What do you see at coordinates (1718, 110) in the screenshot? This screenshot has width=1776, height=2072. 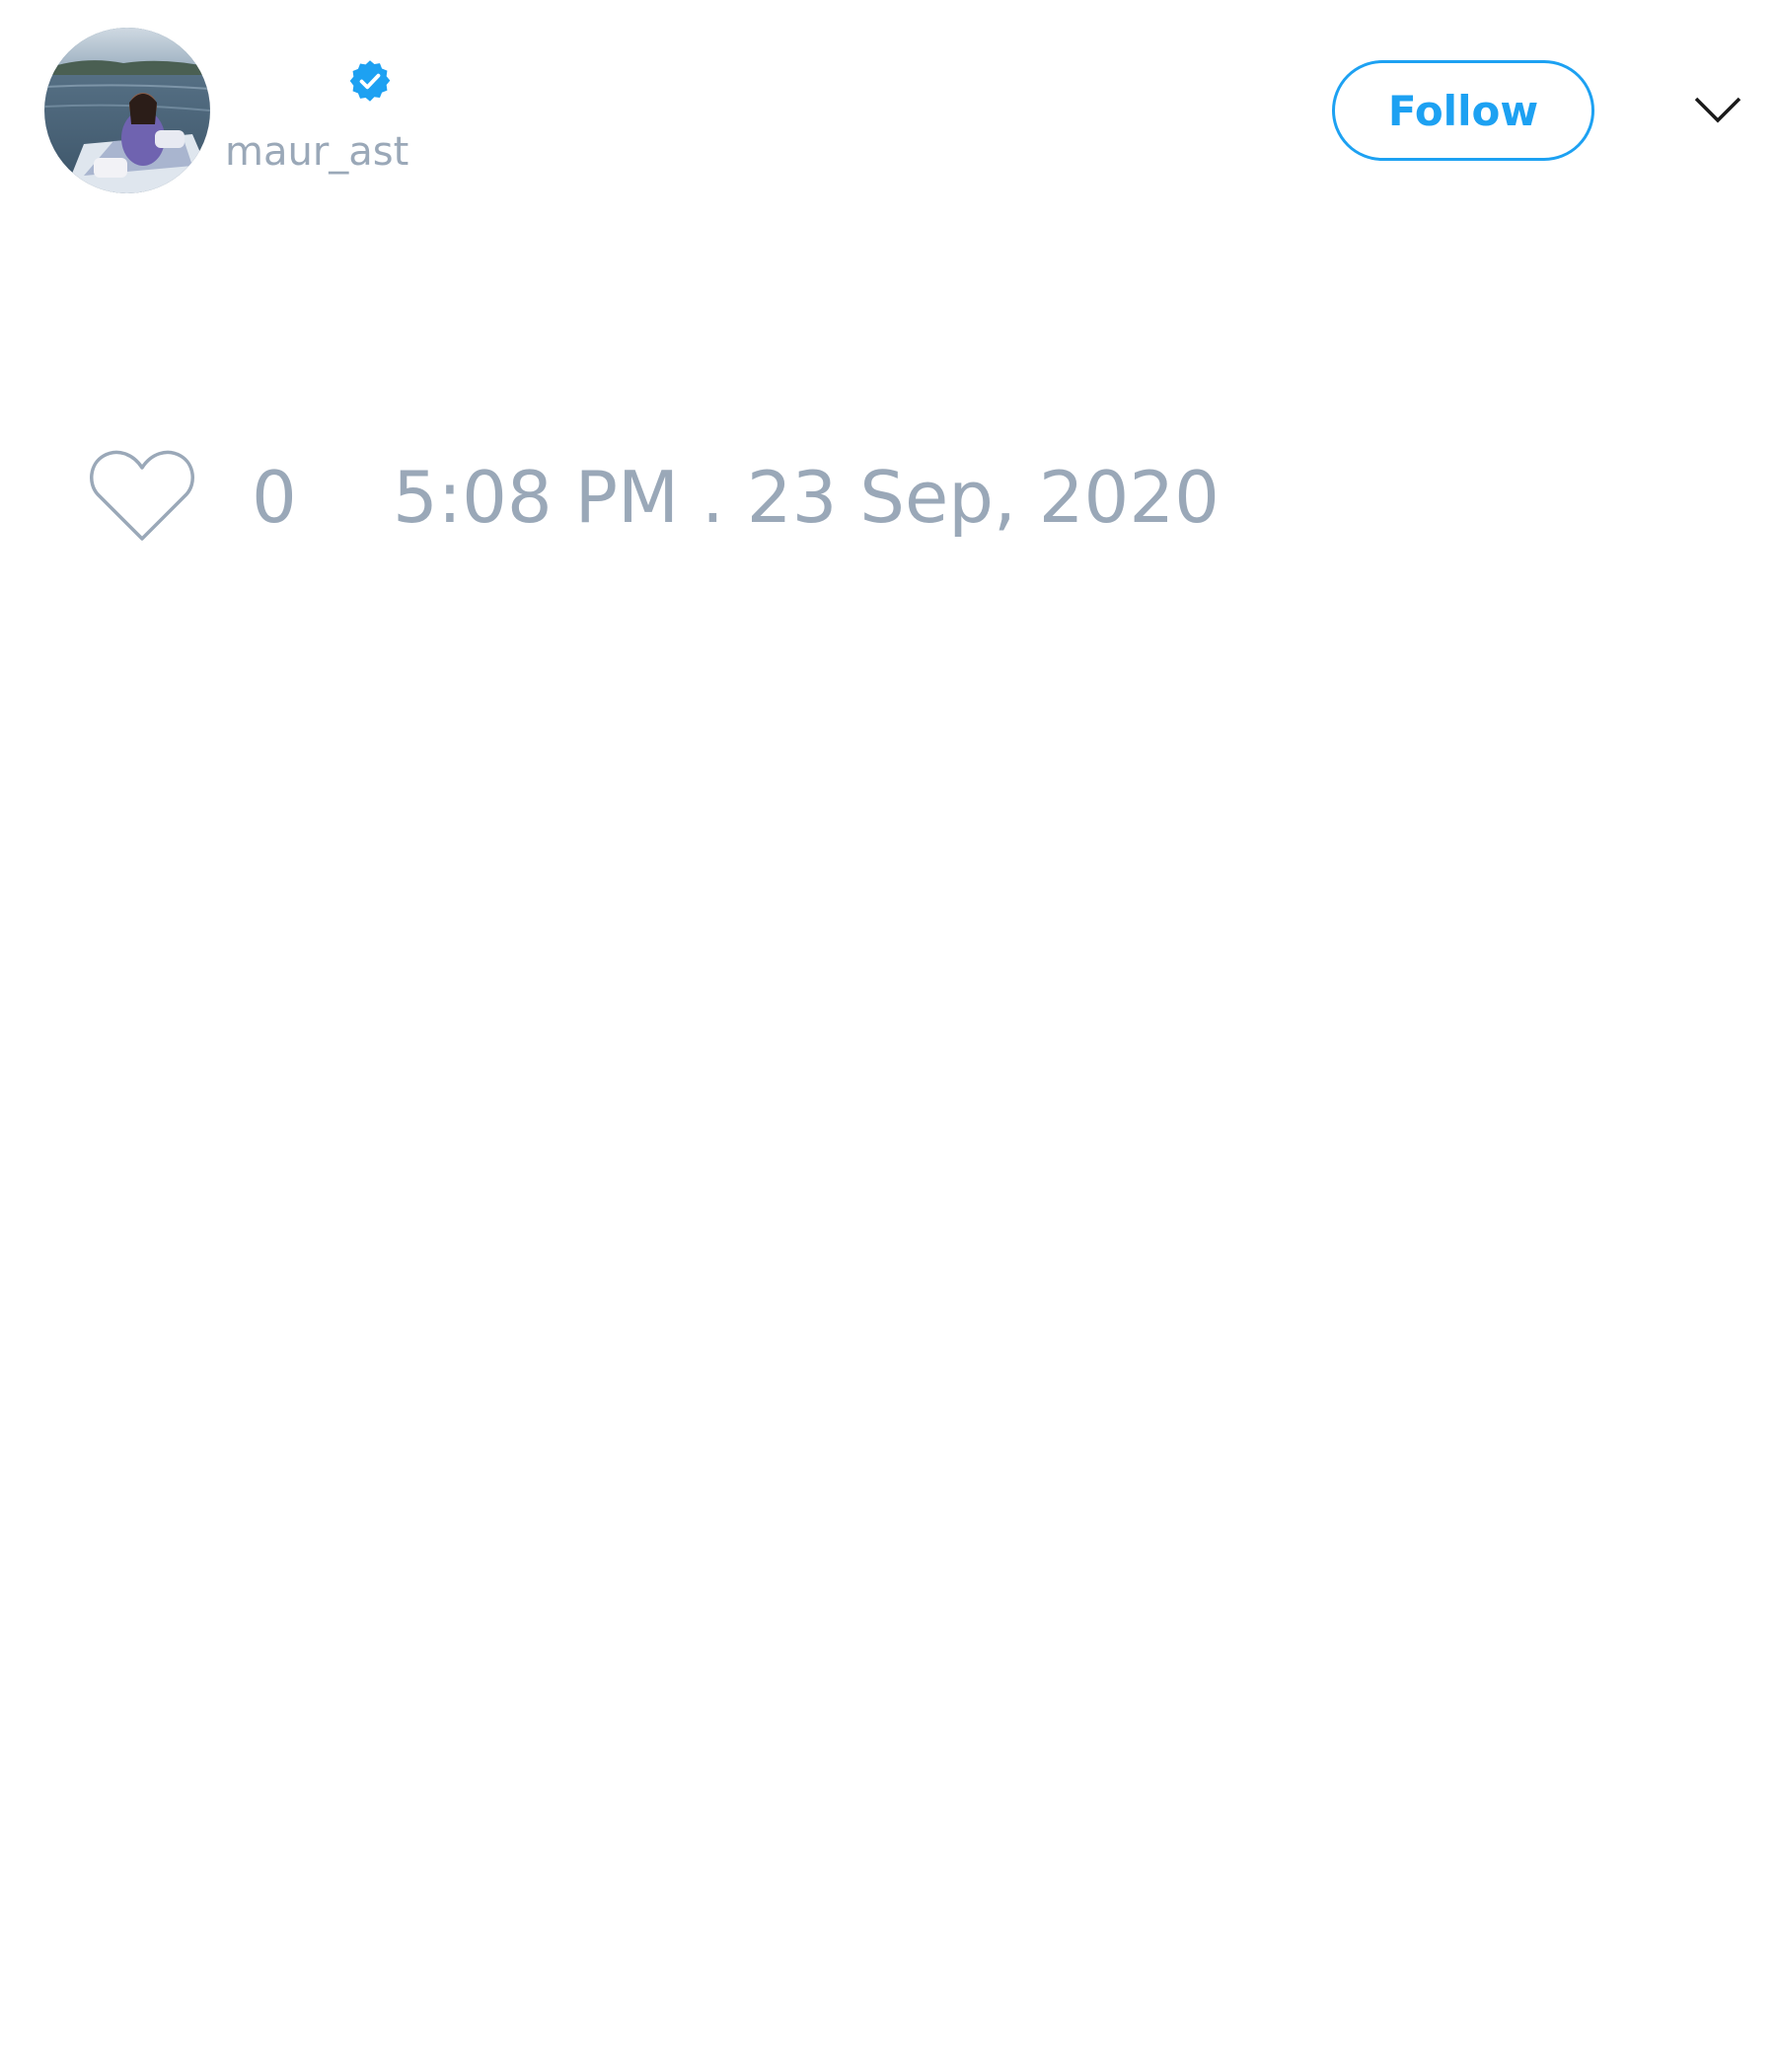 I see `chevron-down-icon` at bounding box center [1718, 110].